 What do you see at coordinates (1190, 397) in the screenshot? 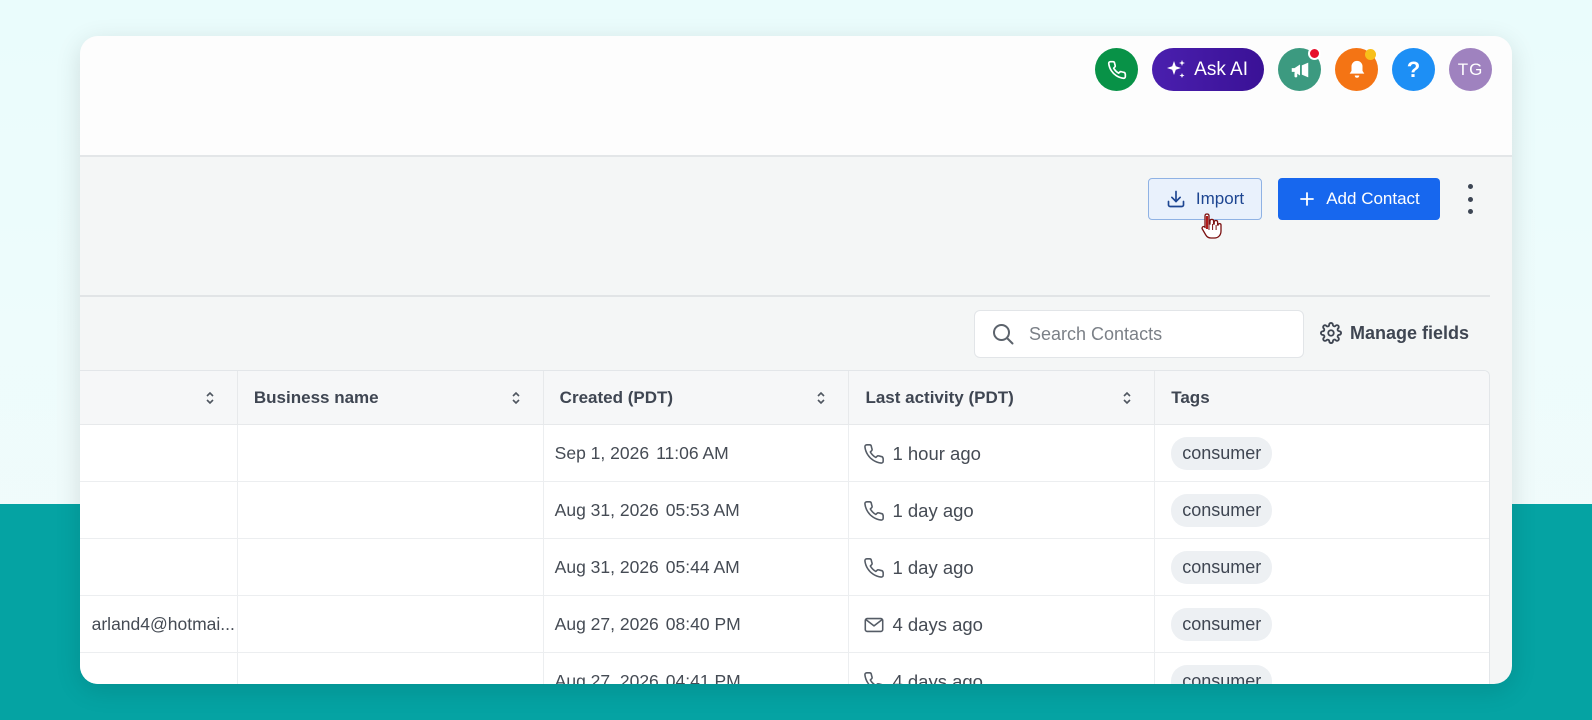
I see `column-header-label: Tags` at bounding box center [1190, 397].